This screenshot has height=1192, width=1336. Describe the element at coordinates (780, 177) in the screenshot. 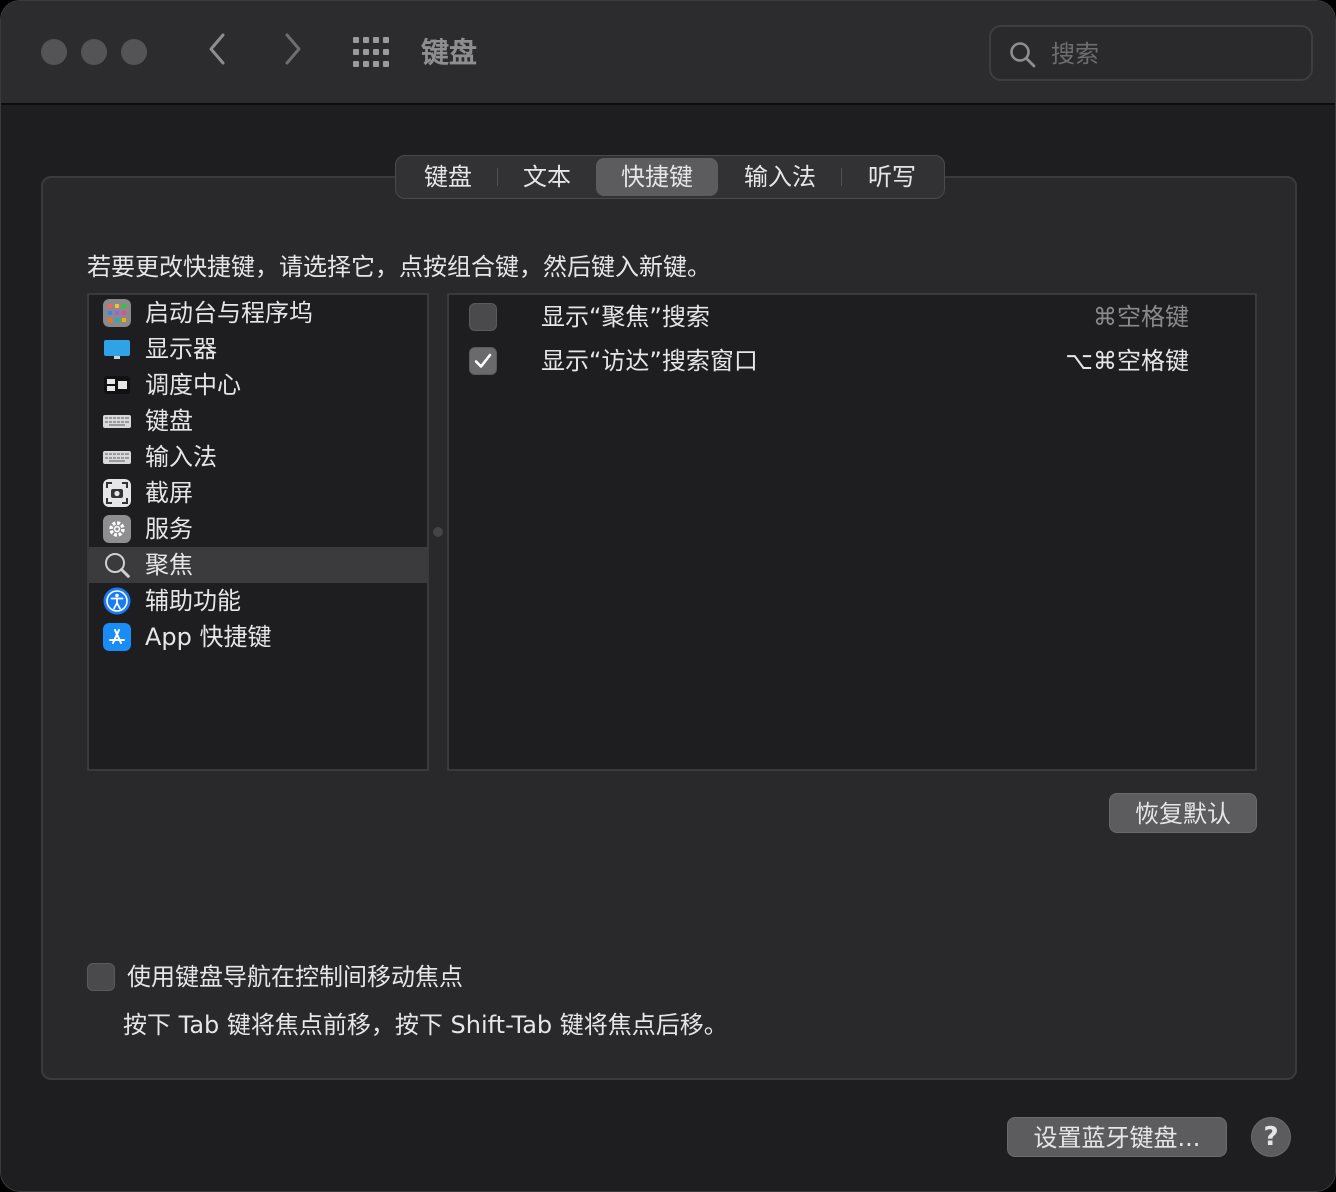

I see `tab-input-sources: 输入法` at that location.